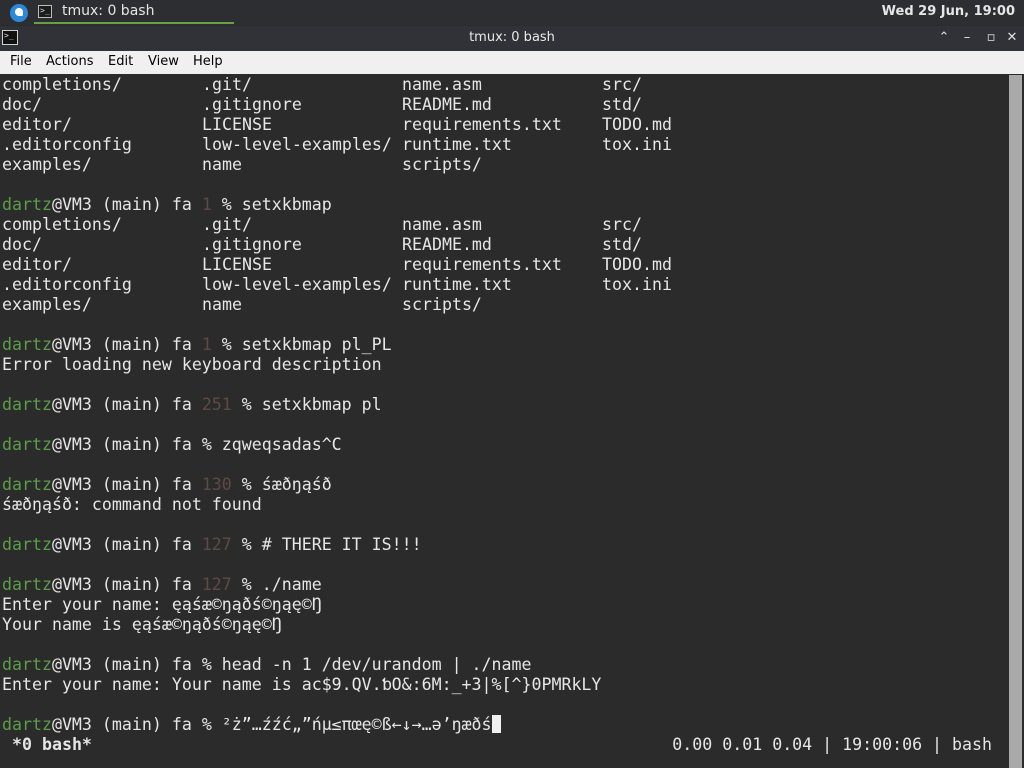  I want to click on whisker-menu-icon, so click(19, 13).